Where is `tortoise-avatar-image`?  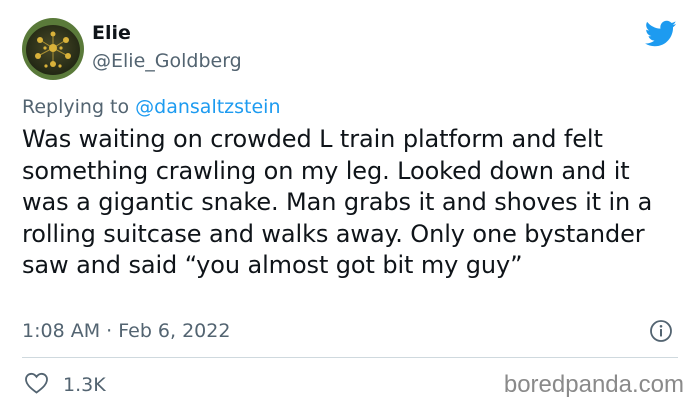
tortoise-avatar-image is located at coordinates (53, 49).